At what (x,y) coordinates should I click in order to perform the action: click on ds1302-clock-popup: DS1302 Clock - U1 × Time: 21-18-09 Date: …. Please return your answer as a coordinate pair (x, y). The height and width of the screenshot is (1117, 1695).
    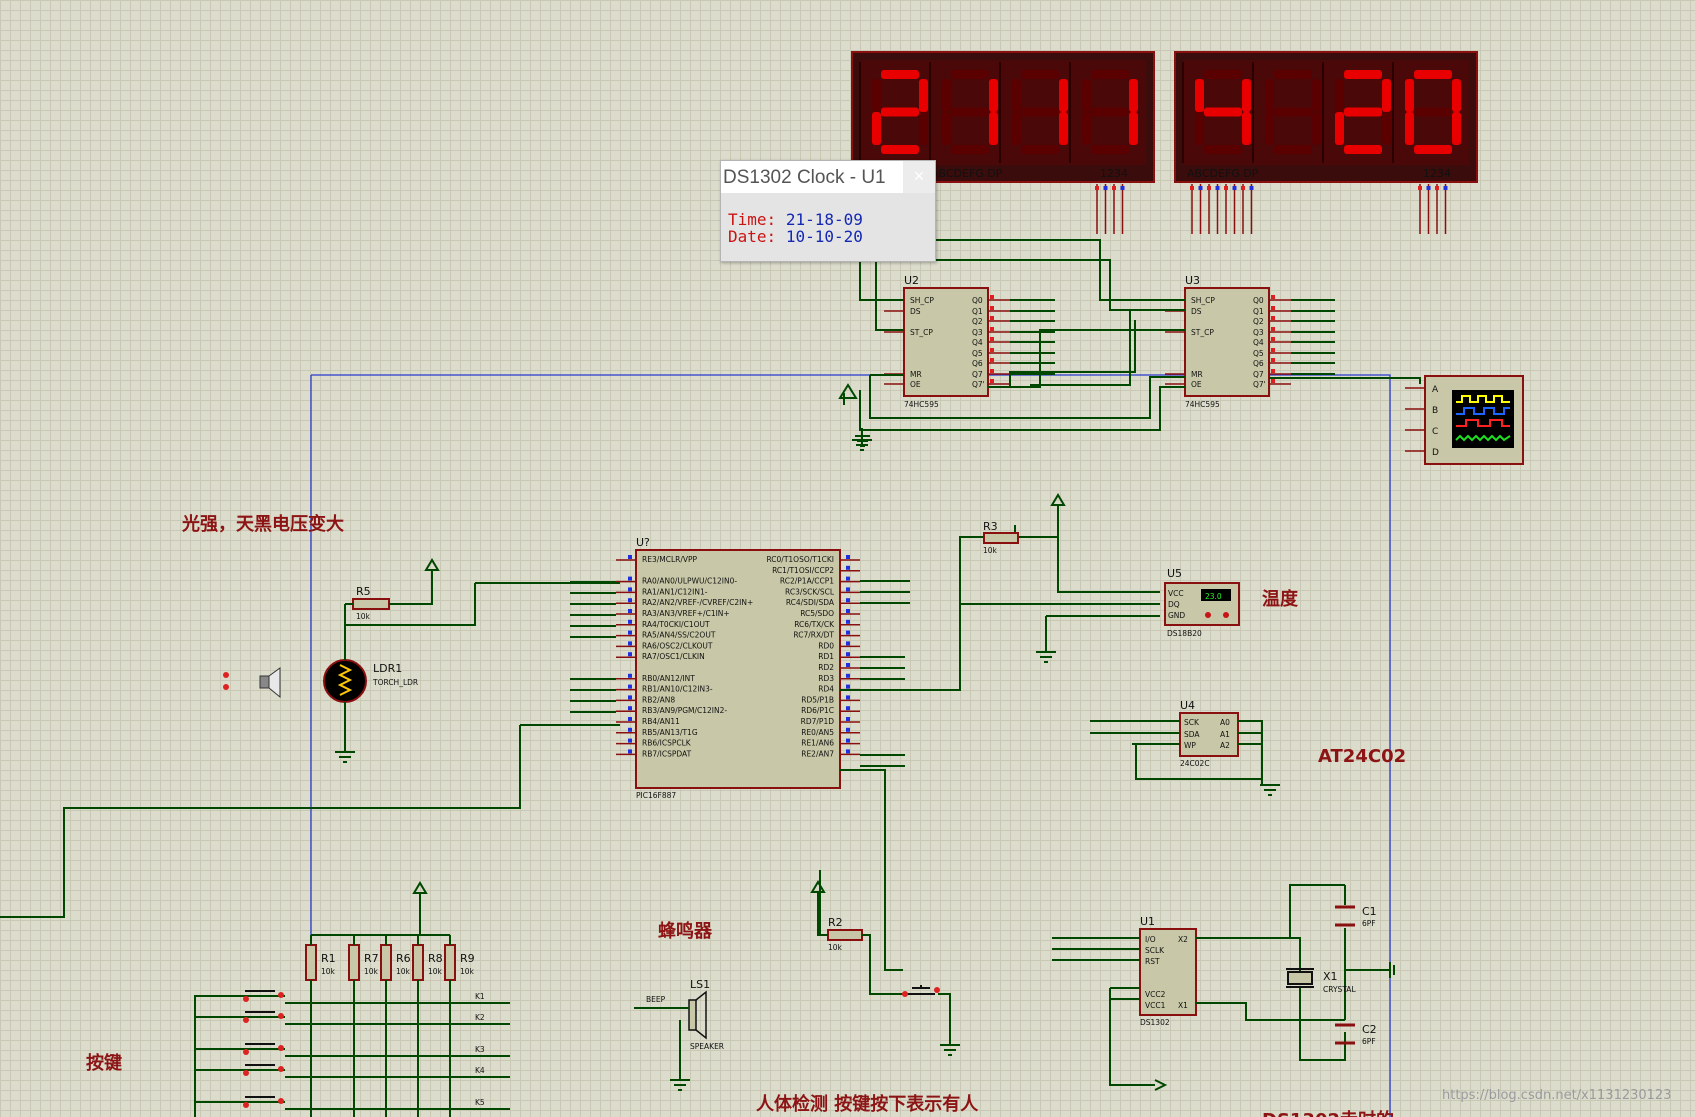
    Looking at the image, I should click on (828, 211).